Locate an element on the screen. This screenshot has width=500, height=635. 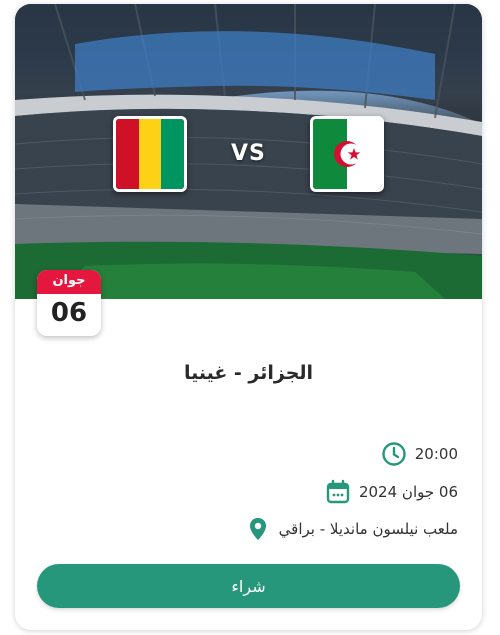
match-venue-row: ملعب نيلسون مانديلا - براقي is located at coordinates (351, 529).